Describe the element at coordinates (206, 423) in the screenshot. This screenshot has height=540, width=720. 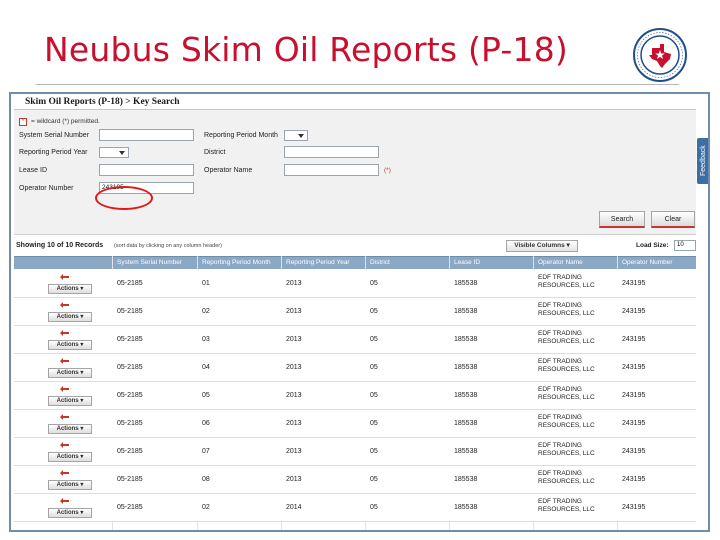
I see `cell-reporting-period-month: 06` at that location.